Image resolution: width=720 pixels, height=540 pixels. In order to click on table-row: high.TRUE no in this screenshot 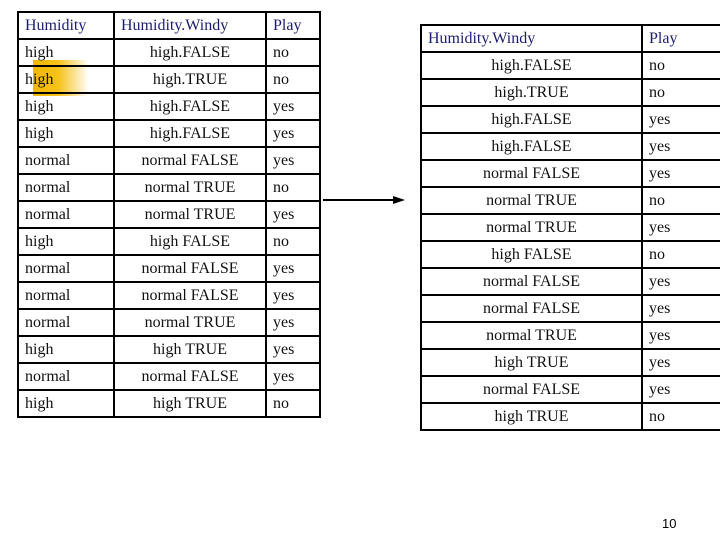, I will do `click(570, 92)`.